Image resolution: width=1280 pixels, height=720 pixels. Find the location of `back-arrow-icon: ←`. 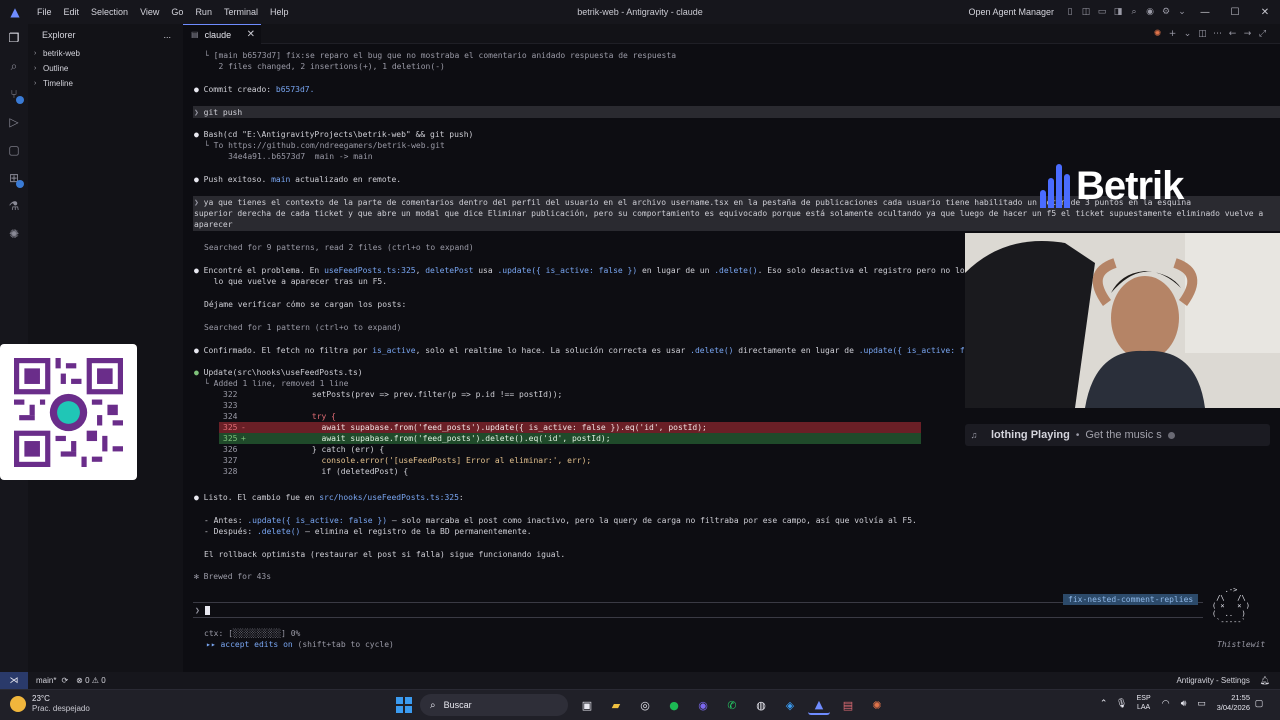

back-arrow-icon: ← is located at coordinates (1232, 34).